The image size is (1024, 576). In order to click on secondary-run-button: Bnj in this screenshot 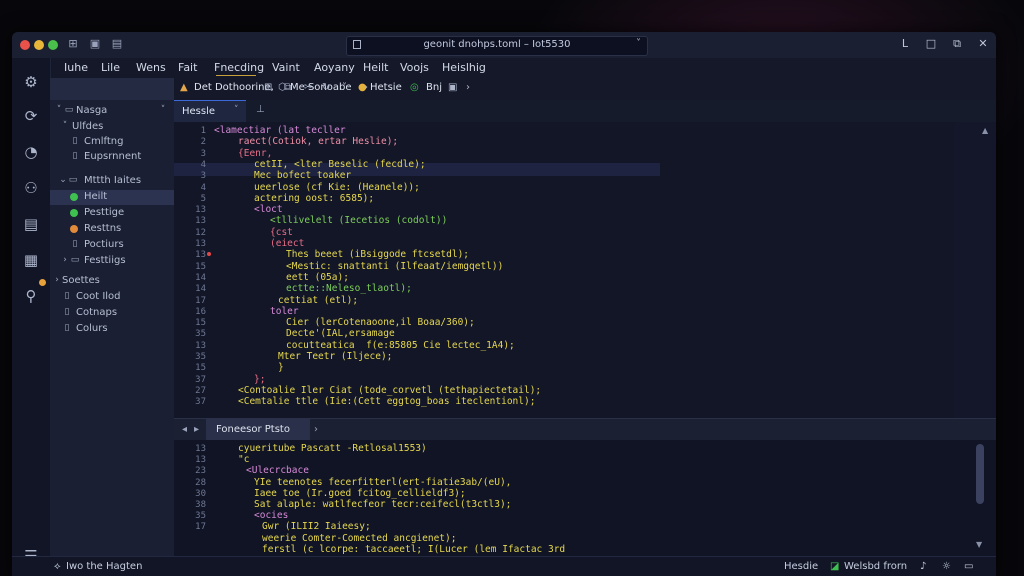, I will do `click(434, 87)`.